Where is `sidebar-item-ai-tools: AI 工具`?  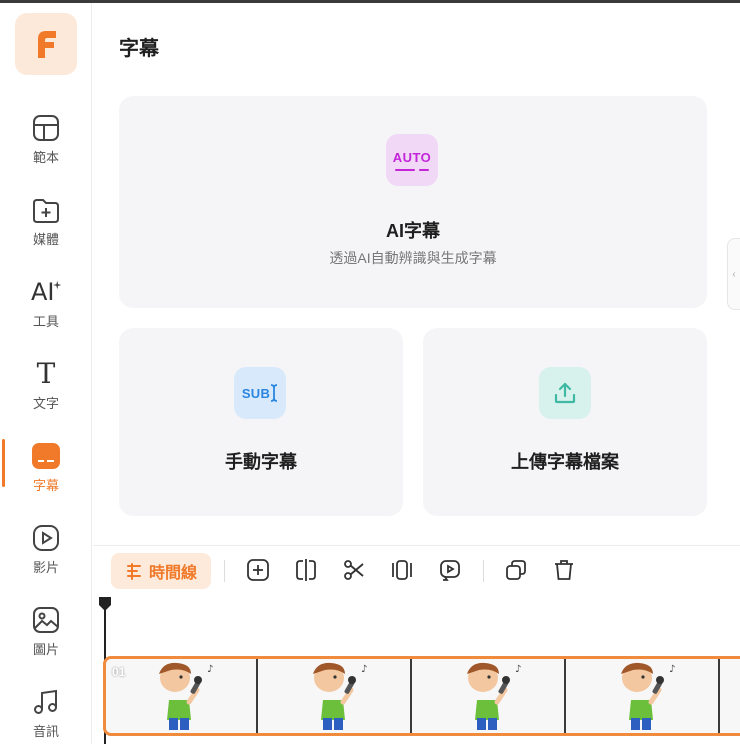 sidebar-item-ai-tools: AI 工具 is located at coordinates (46, 302).